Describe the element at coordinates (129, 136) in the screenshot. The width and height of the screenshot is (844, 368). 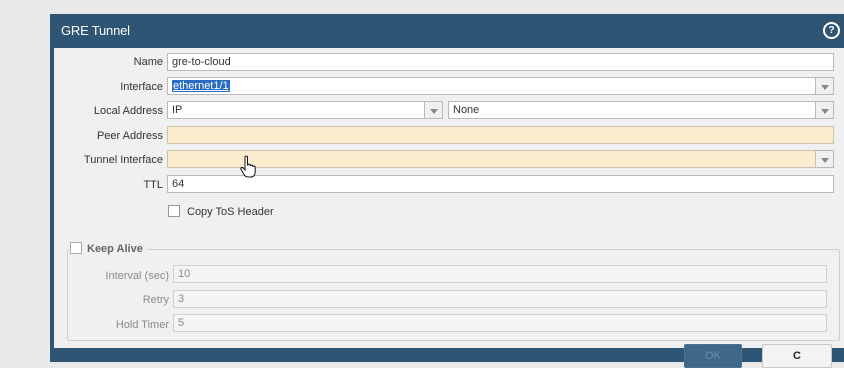
I see `peer-address-label: Peer Address` at that location.